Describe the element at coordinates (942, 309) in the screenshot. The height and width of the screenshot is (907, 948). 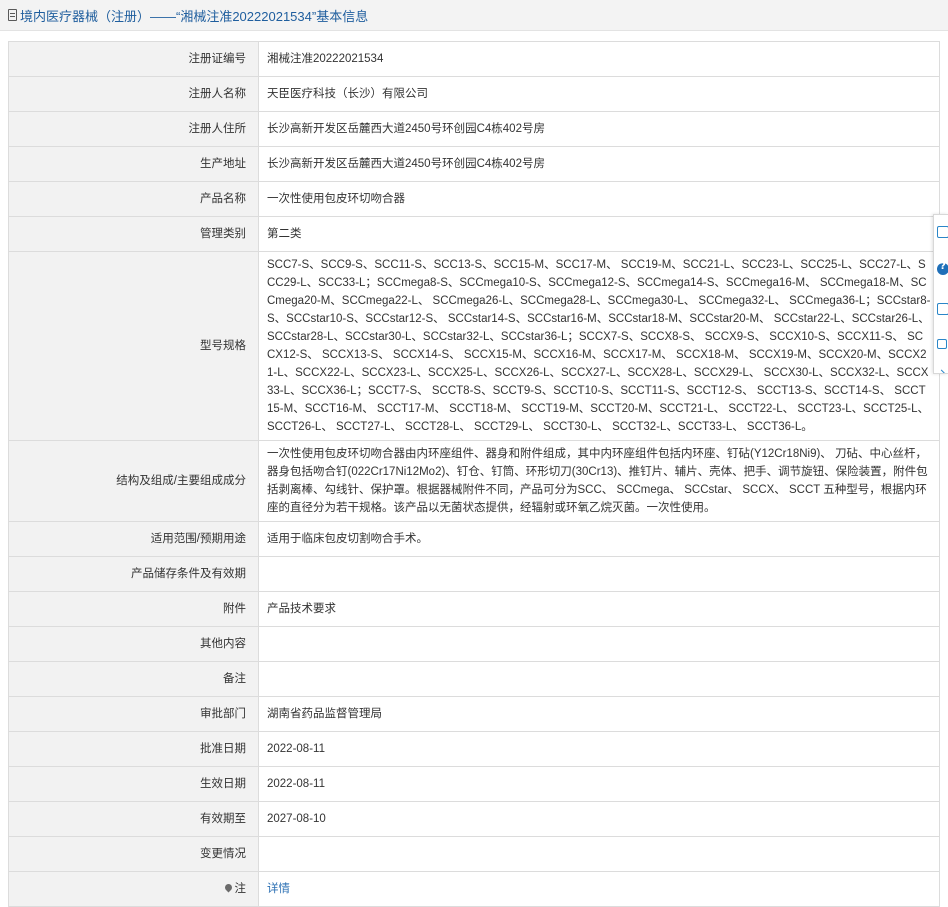
I see `image-icon` at that location.